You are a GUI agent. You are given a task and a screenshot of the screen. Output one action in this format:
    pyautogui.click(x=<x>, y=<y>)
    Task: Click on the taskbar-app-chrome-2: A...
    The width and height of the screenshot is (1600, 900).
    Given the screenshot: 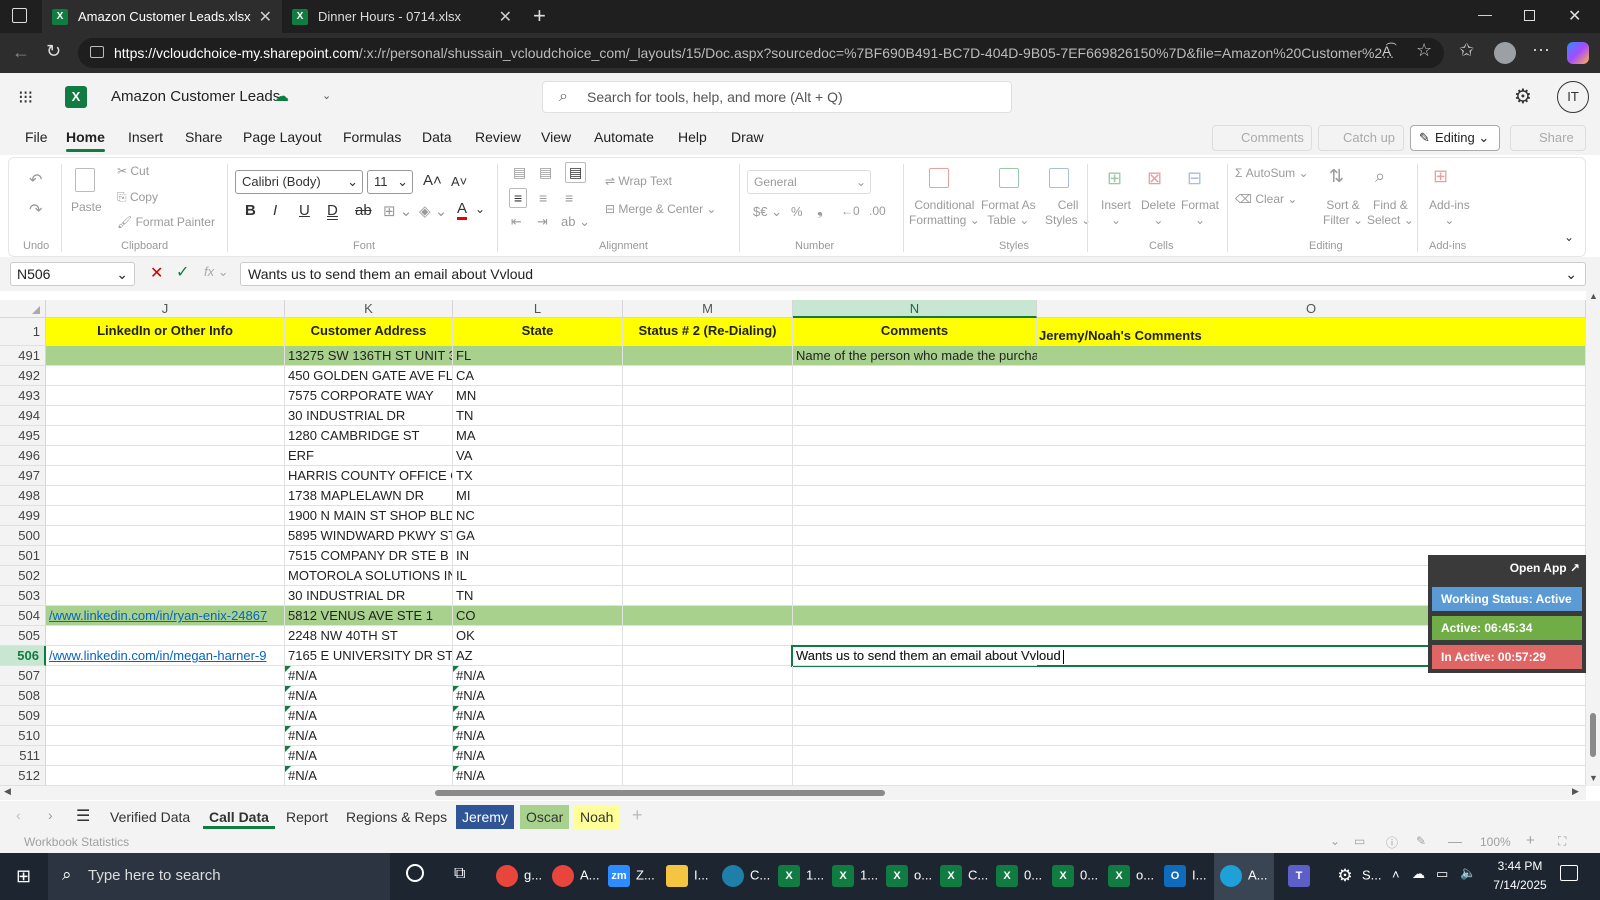 What is the action you would take?
    pyautogui.click(x=576, y=876)
    